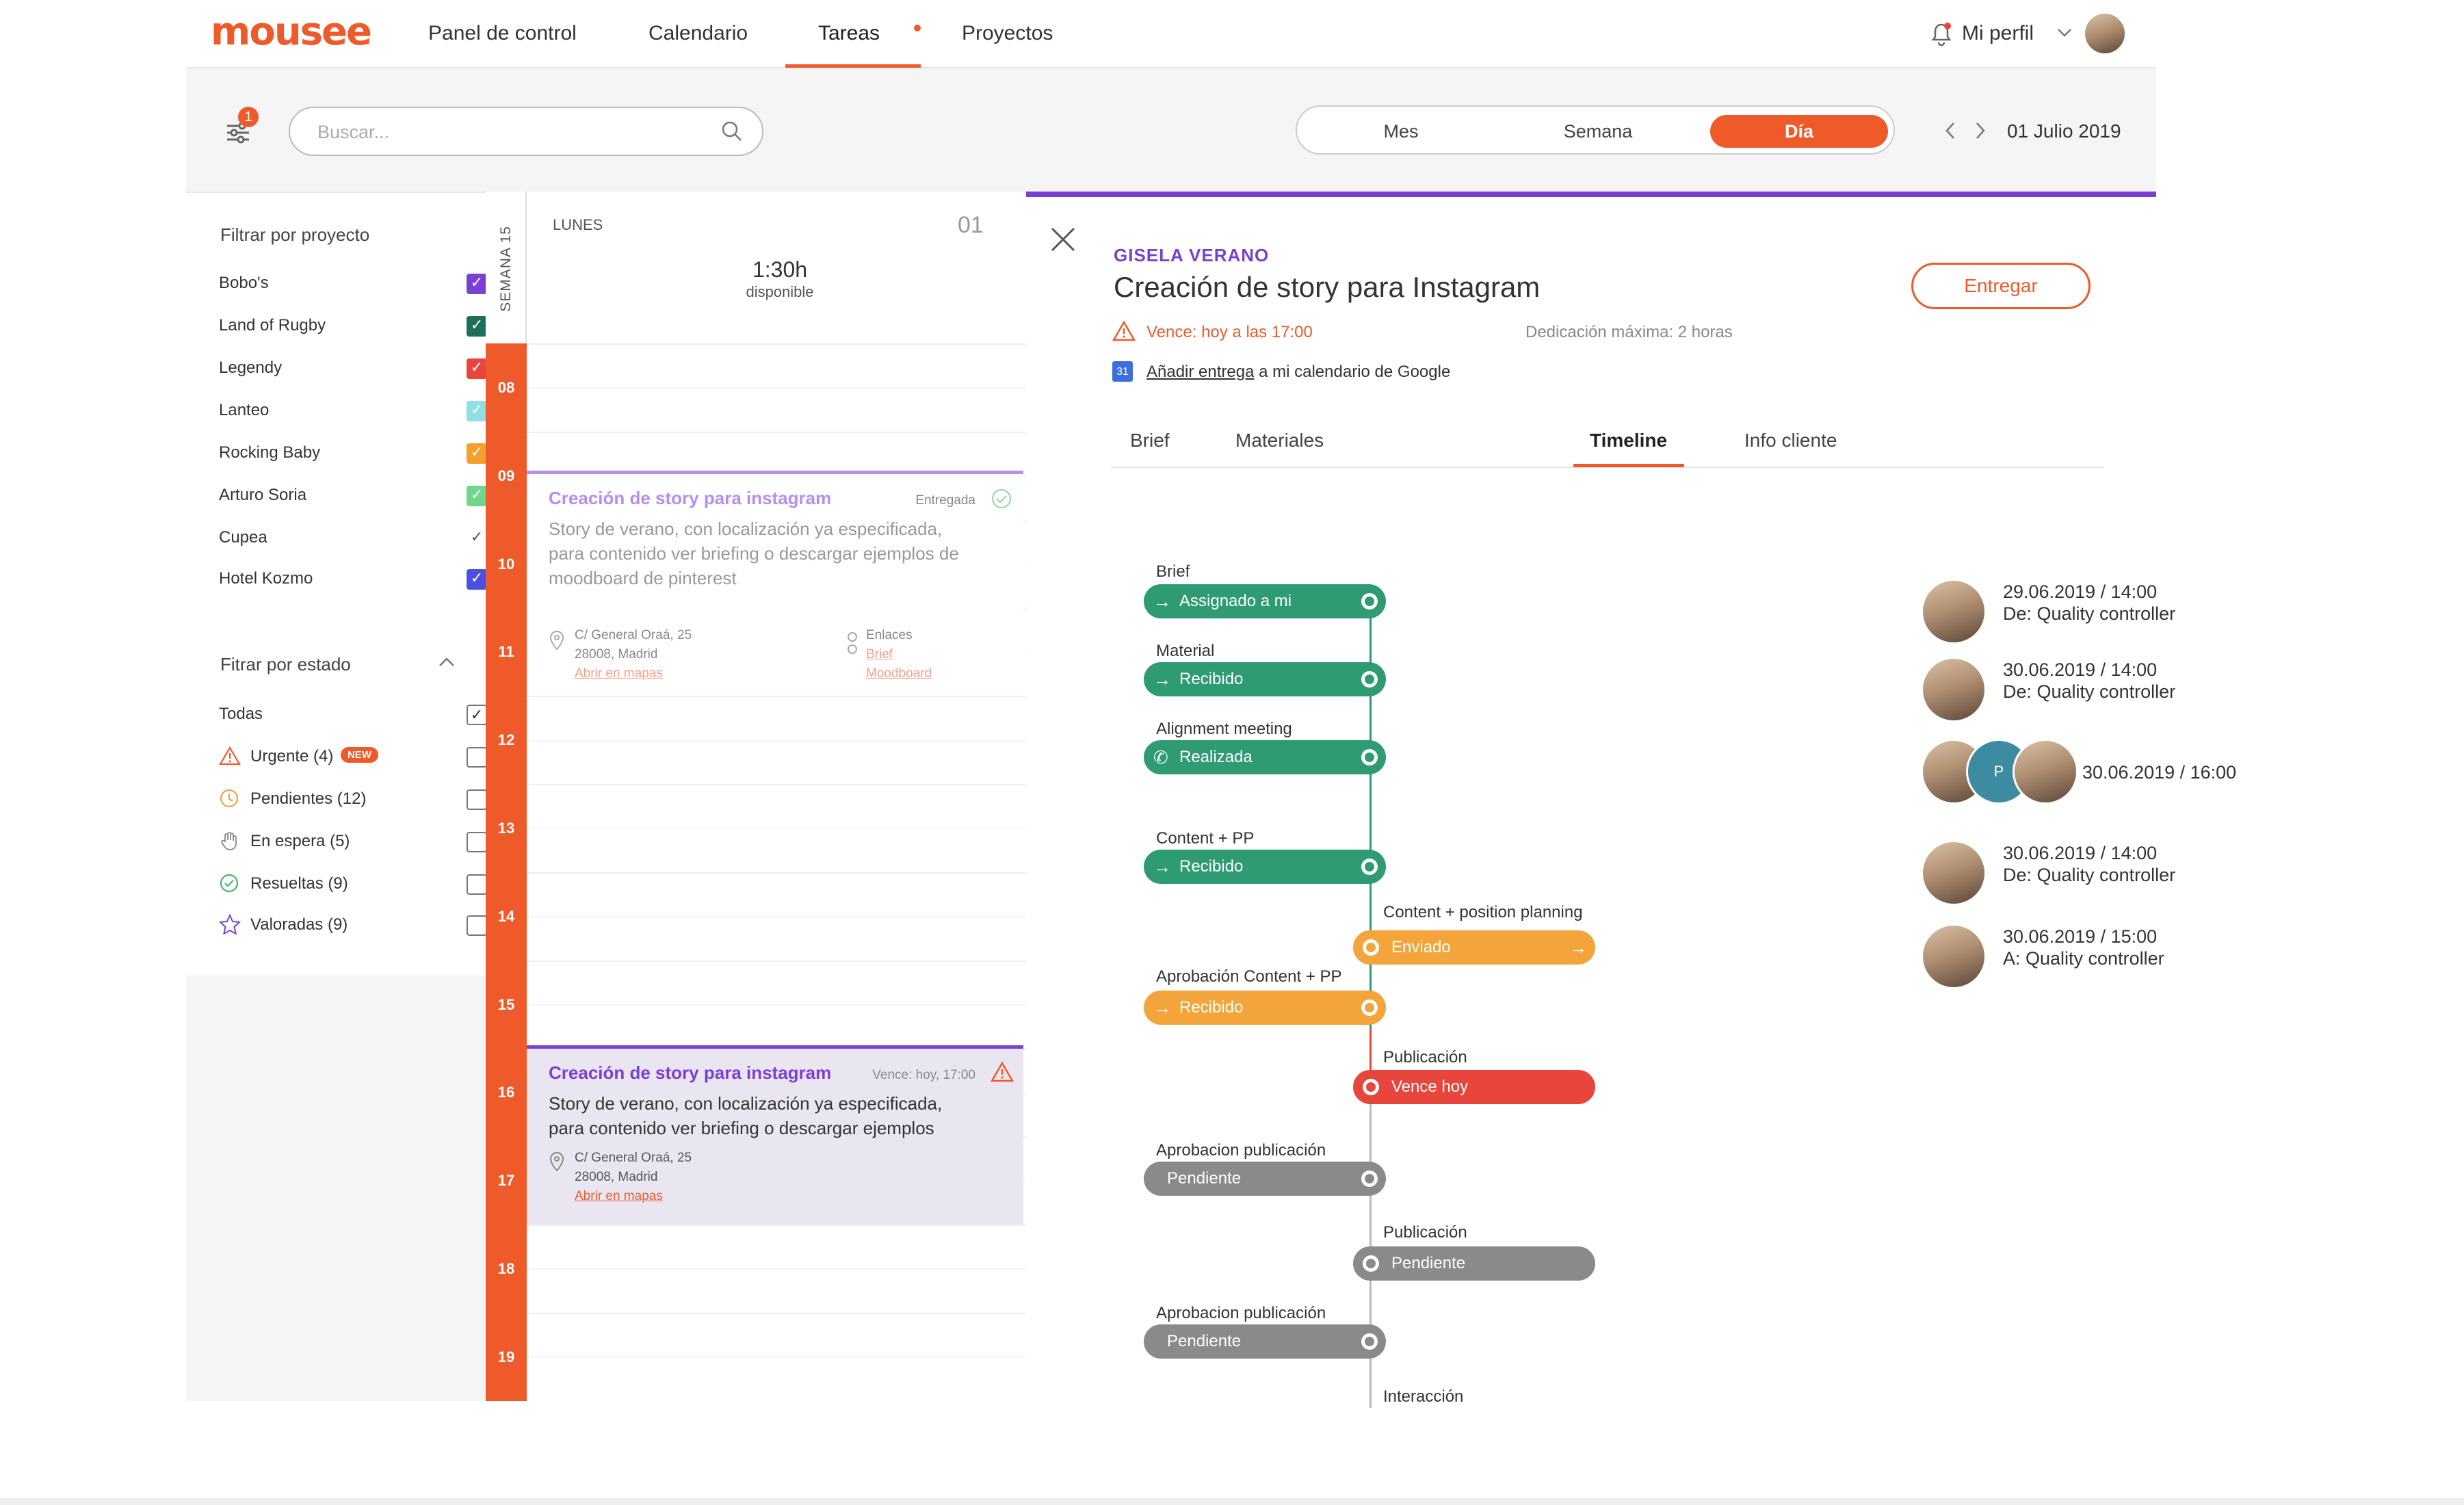 The height and width of the screenshot is (1505, 2464). What do you see at coordinates (780, 269) in the screenshot?
I see `available-hours: 1:30h` at bounding box center [780, 269].